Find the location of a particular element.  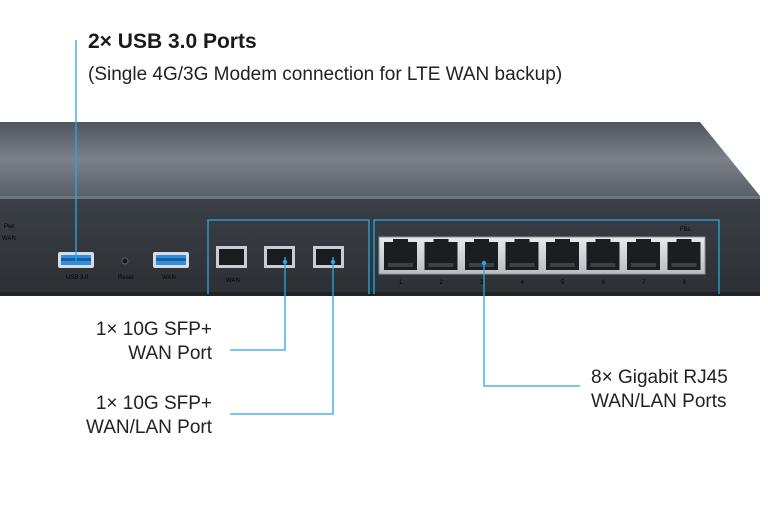

left-pwr-label: Pwr is located at coordinates (9, 227).